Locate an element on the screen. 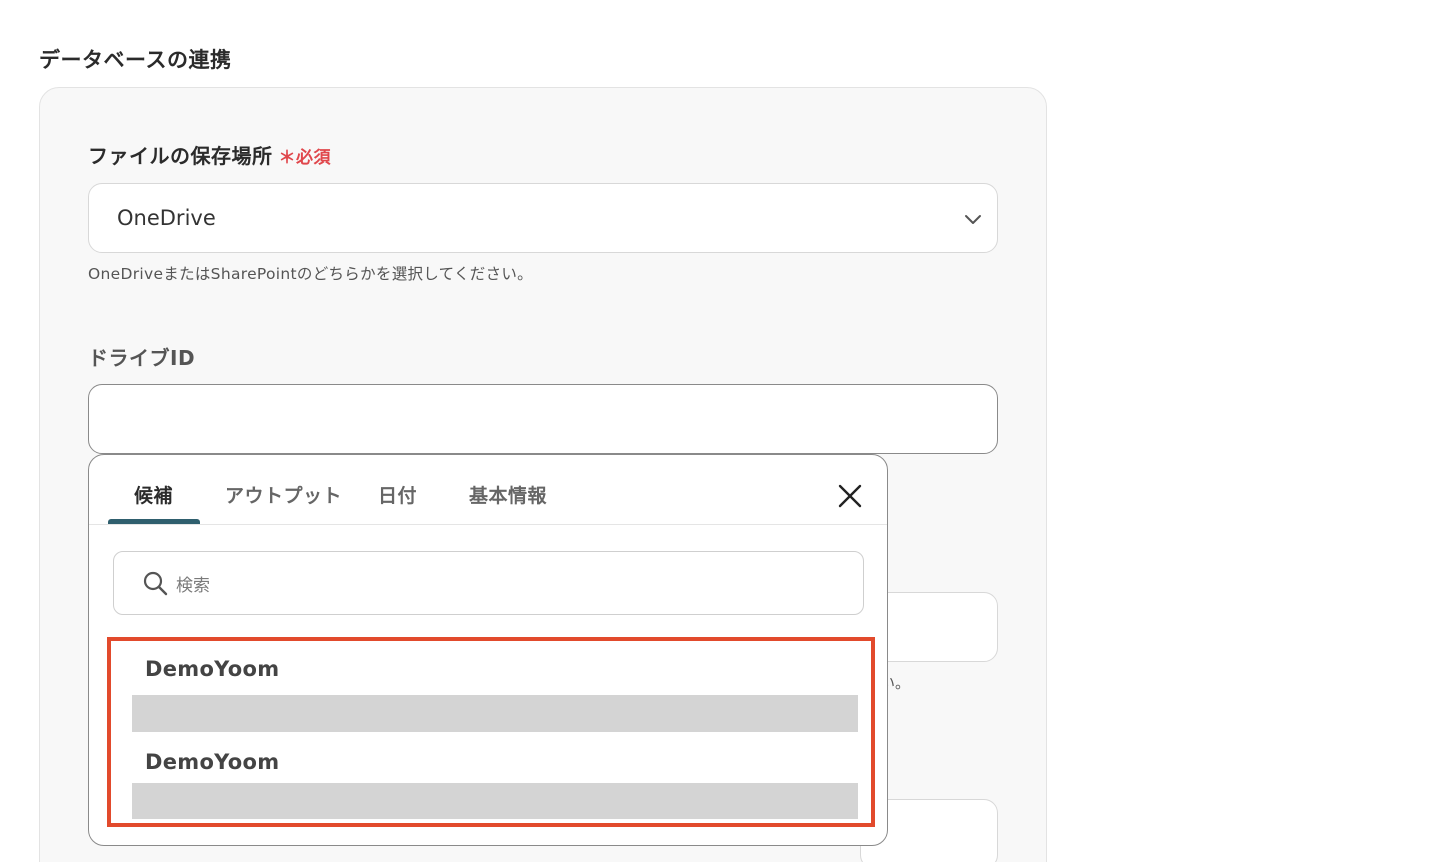  storage-location-select: OneDrive is located at coordinates (543, 218).